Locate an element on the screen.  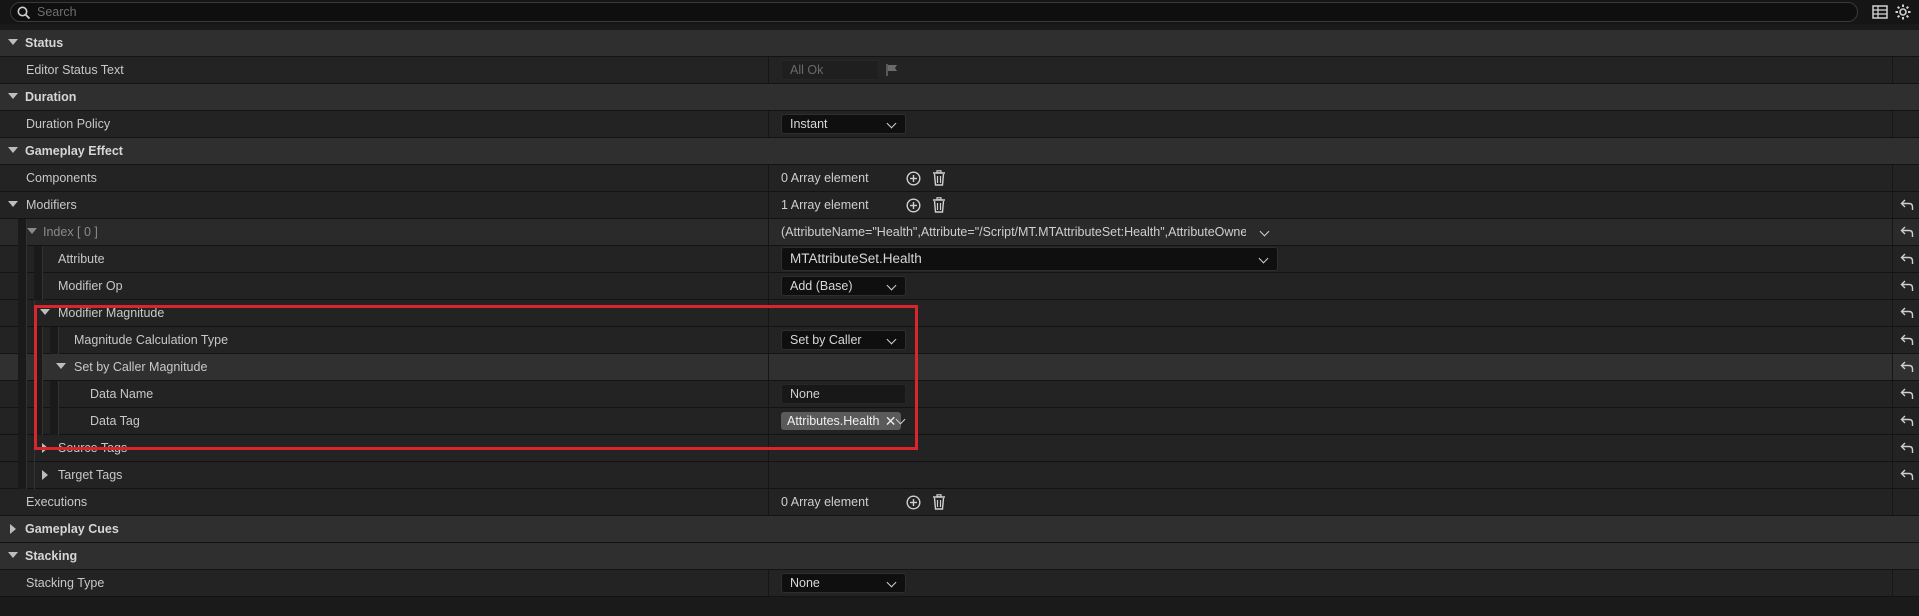
property-label: Data Tag is located at coordinates (115, 421).